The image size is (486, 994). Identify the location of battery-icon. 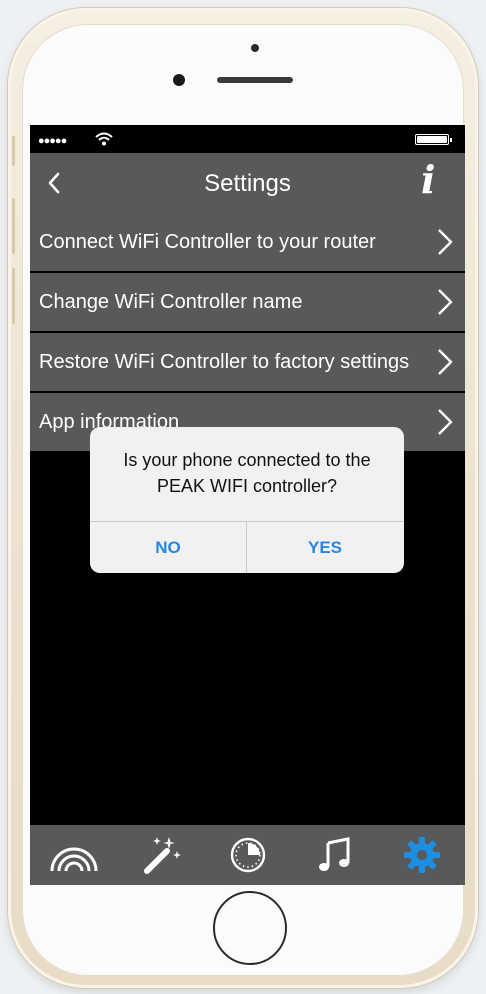
(433, 139).